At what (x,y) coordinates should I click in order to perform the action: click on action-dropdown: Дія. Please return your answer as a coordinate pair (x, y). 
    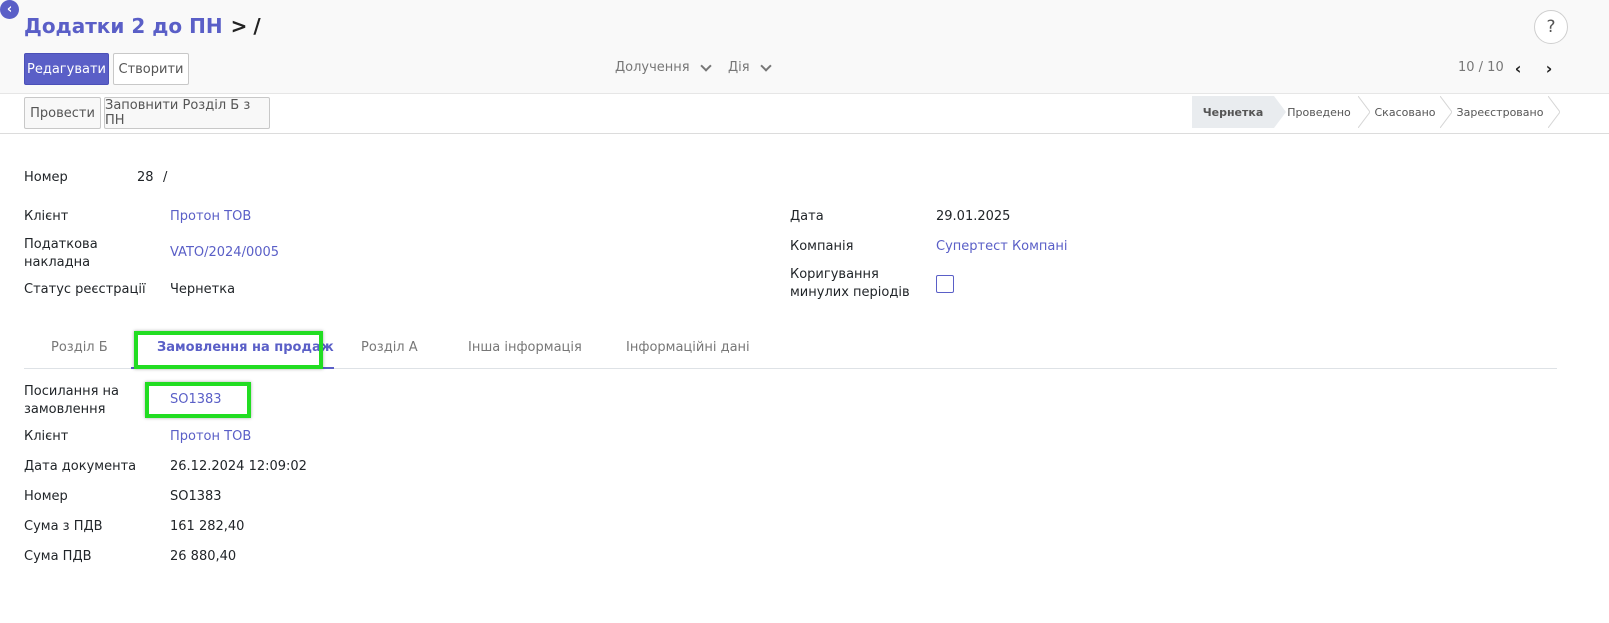
    Looking at the image, I should click on (750, 67).